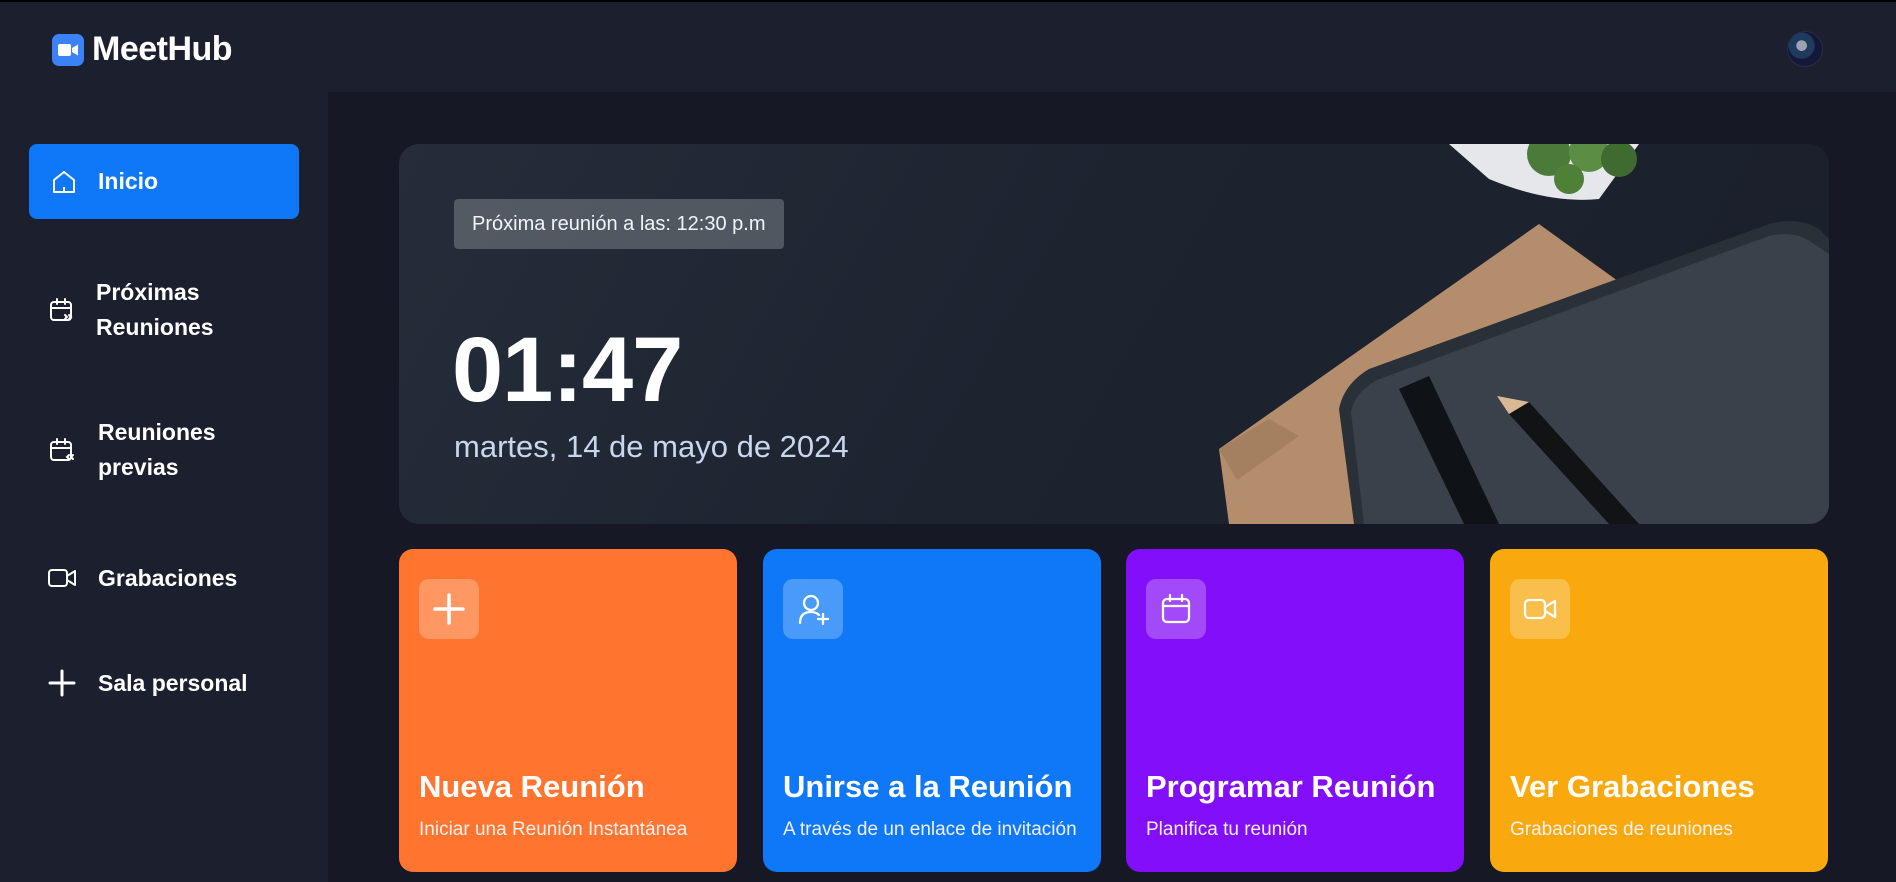 Image resolution: width=1896 pixels, height=882 pixels. Describe the element at coordinates (164, 181) in the screenshot. I see `sidebar-item-inicio: Inicio` at that location.